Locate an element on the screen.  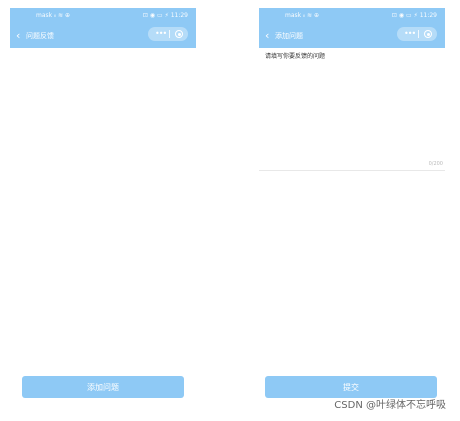
nav-bar: ‹ 添加问题 ••• is located at coordinates (352, 36).